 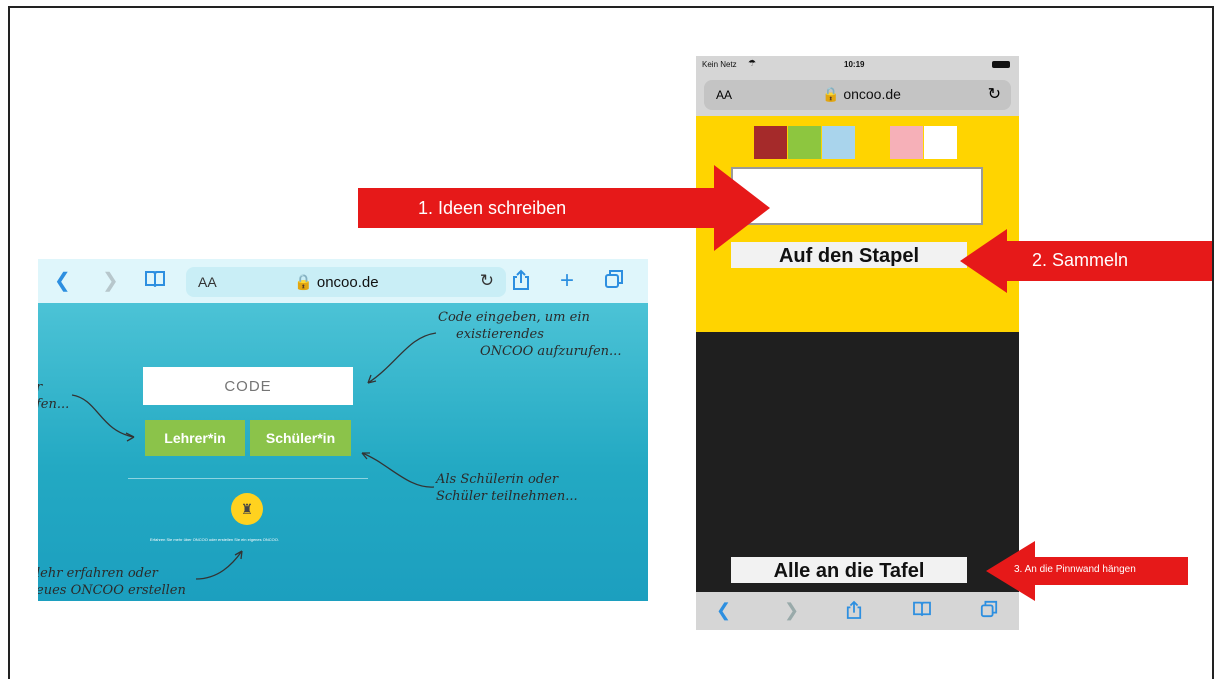 I want to click on step2-label: 2. Sammeln, so click(x=1080, y=260).